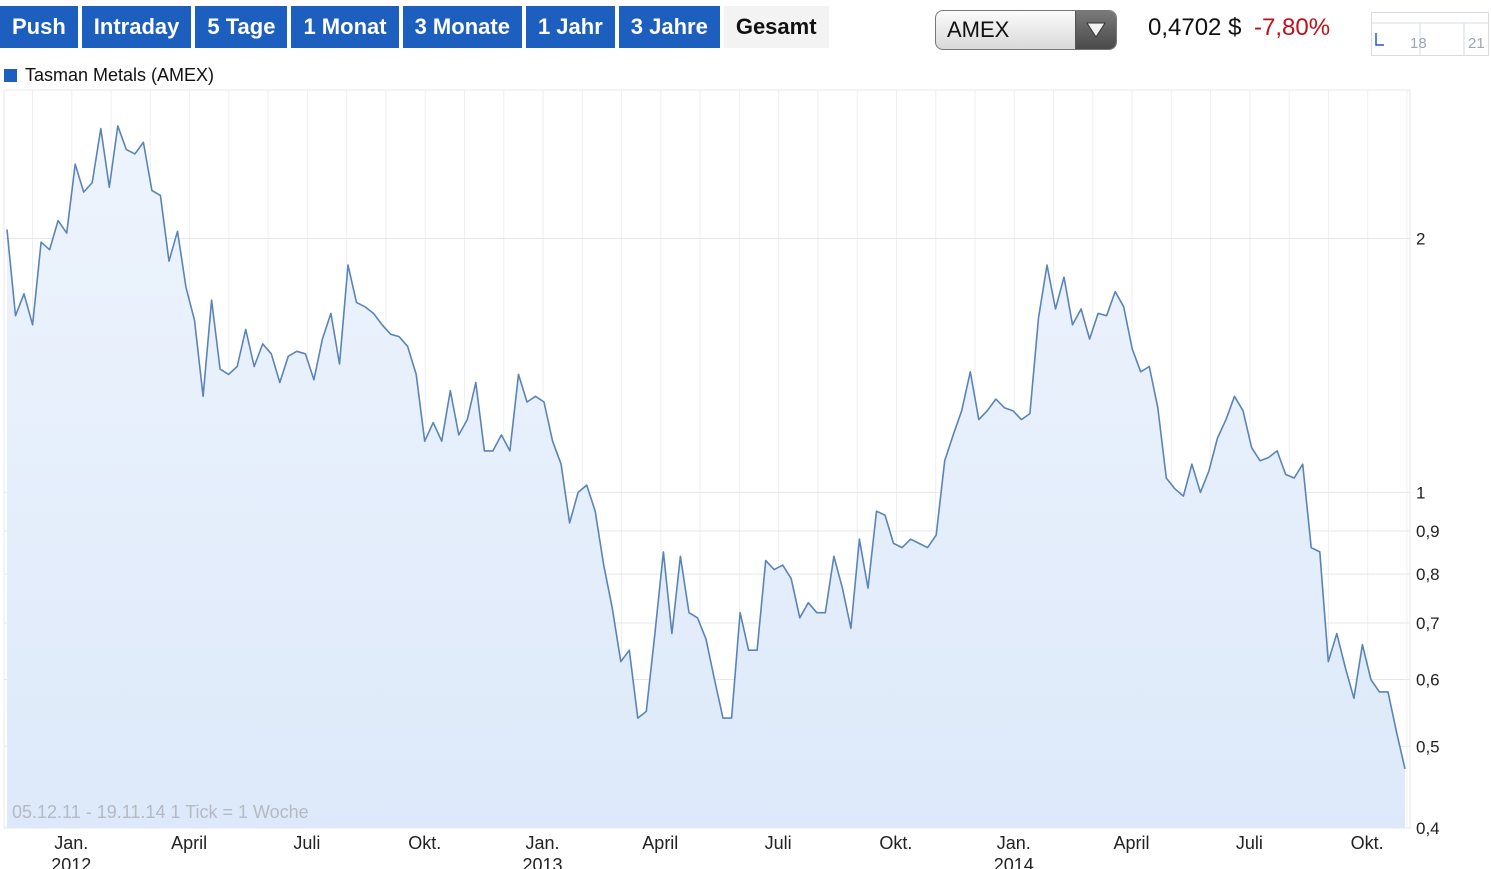 The image size is (1491, 869). What do you see at coordinates (120, 74) in the screenshot?
I see `legend-label: Tasman Metals (AMEX)` at bounding box center [120, 74].